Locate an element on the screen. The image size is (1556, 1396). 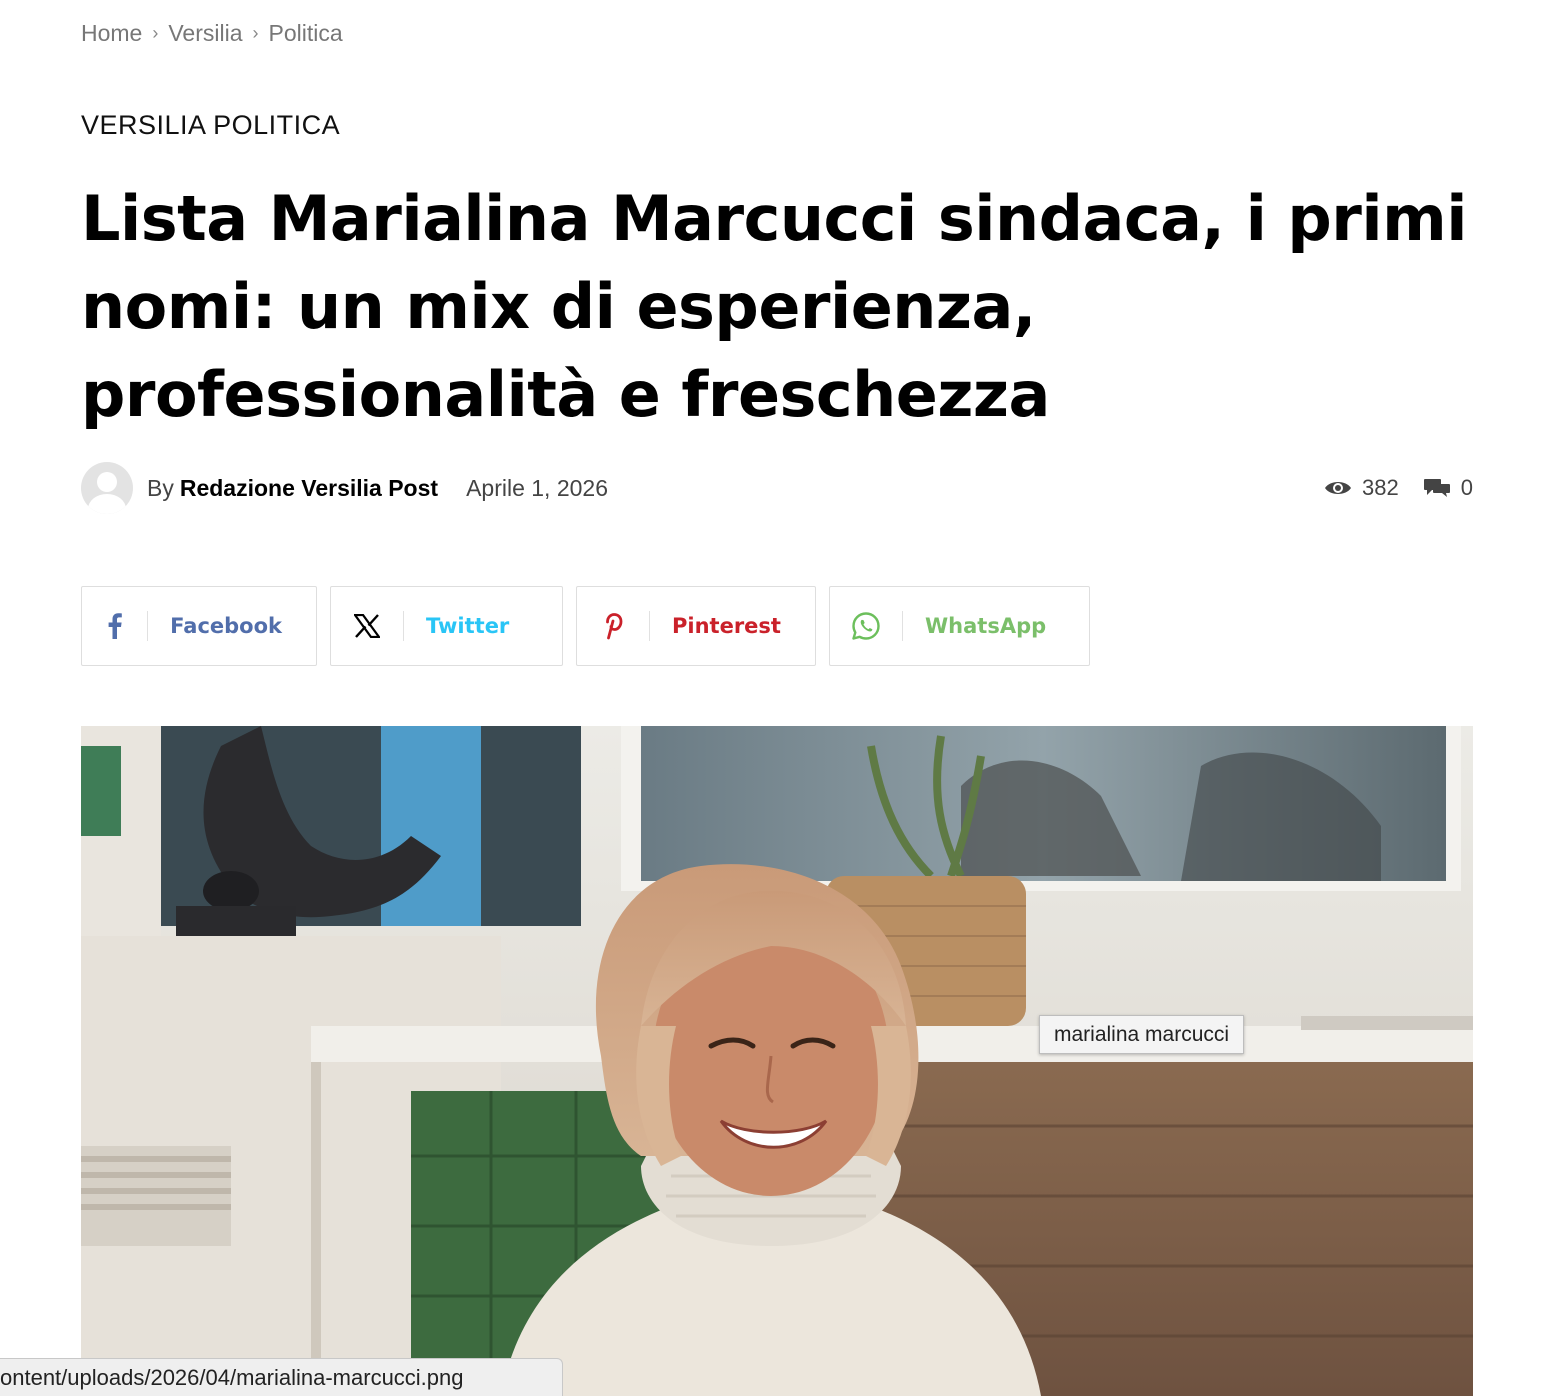
whatsapp-icon is located at coordinates (866, 626).